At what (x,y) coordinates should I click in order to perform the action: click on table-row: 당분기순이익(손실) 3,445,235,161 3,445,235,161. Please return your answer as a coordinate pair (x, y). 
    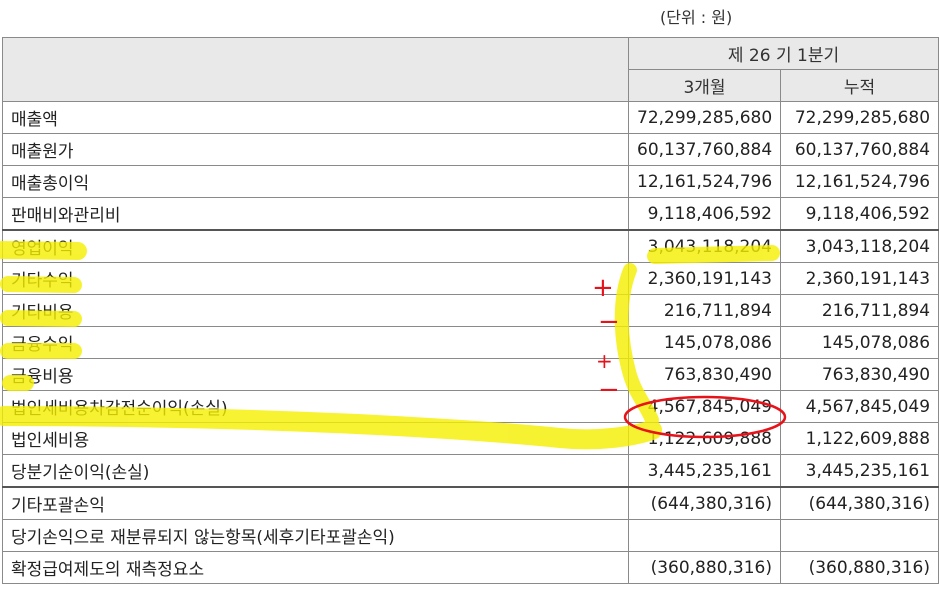
    Looking at the image, I should click on (470, 471).